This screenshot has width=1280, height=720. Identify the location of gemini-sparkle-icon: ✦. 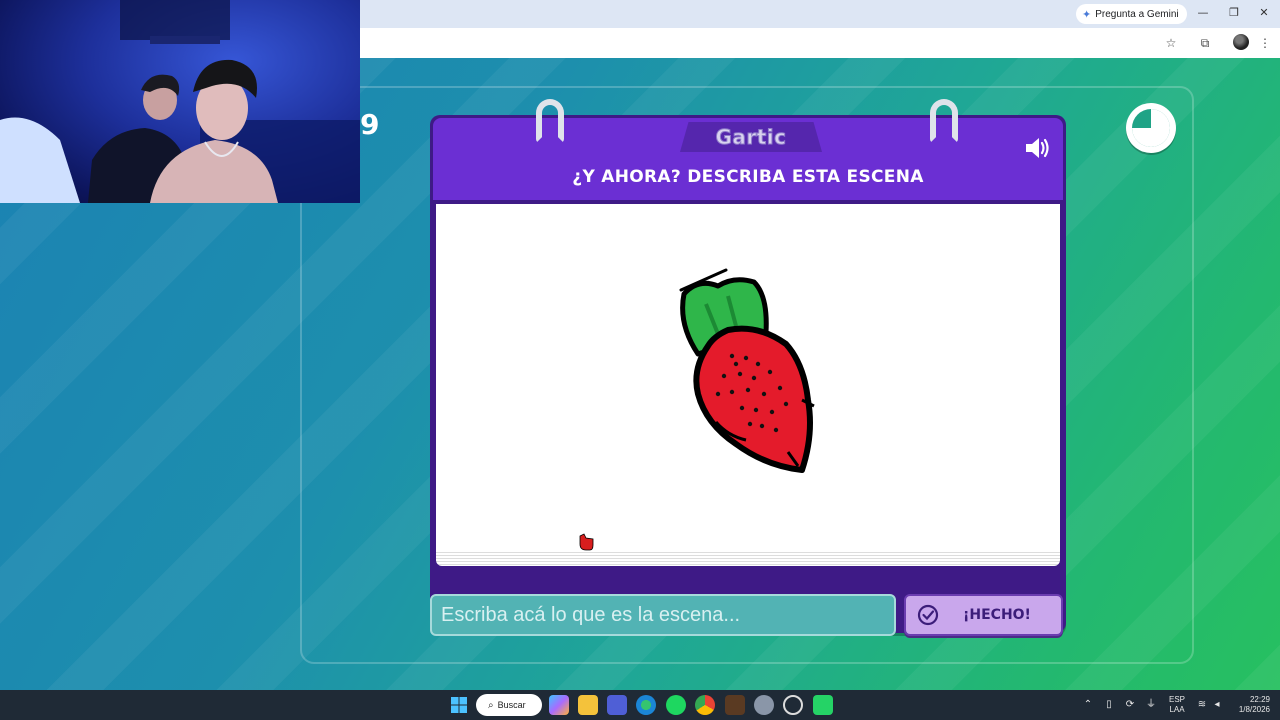
(1087, 14).